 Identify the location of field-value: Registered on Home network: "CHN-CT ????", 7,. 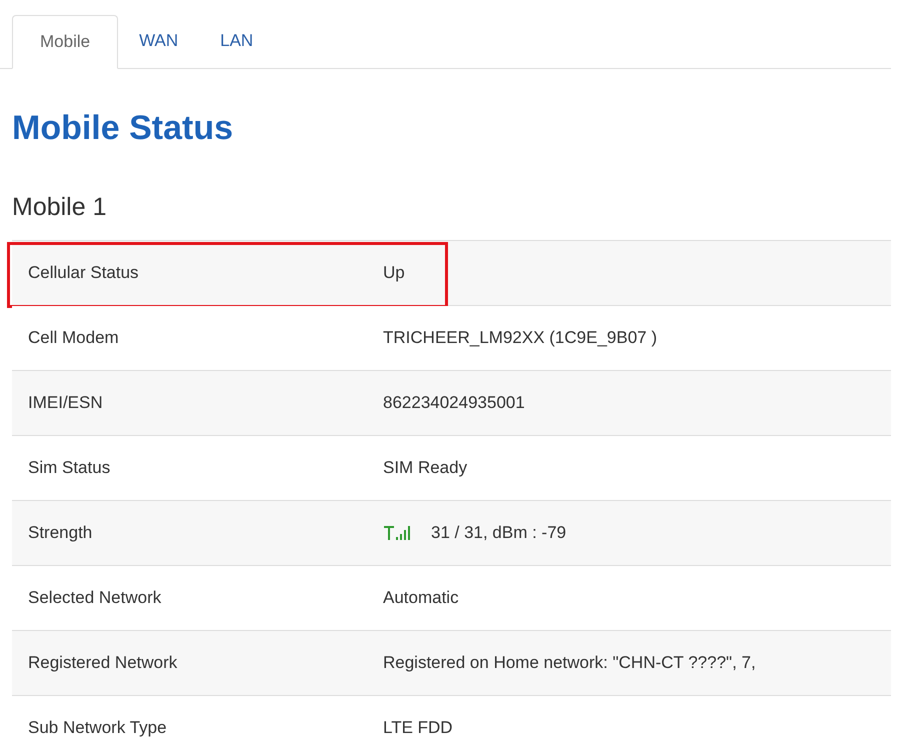
(569, 663).